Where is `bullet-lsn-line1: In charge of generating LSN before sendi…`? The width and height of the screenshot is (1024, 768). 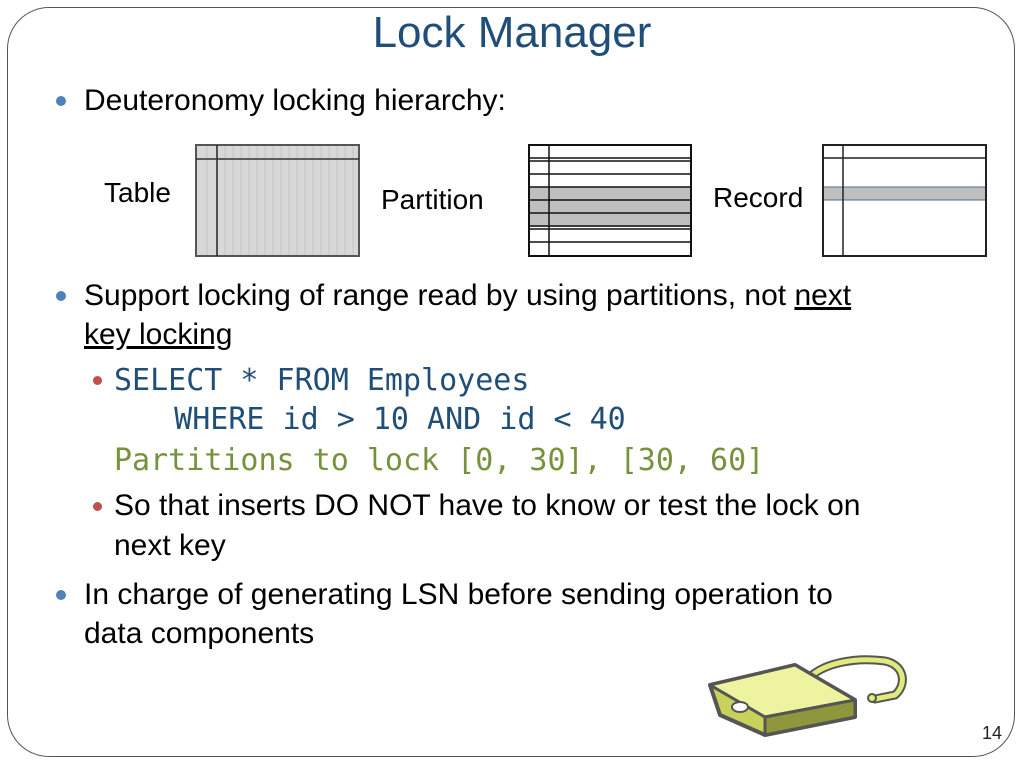 bullet-lsn-line1: In charge of generating LSN before sendi… is located at coordinates (458, 594).